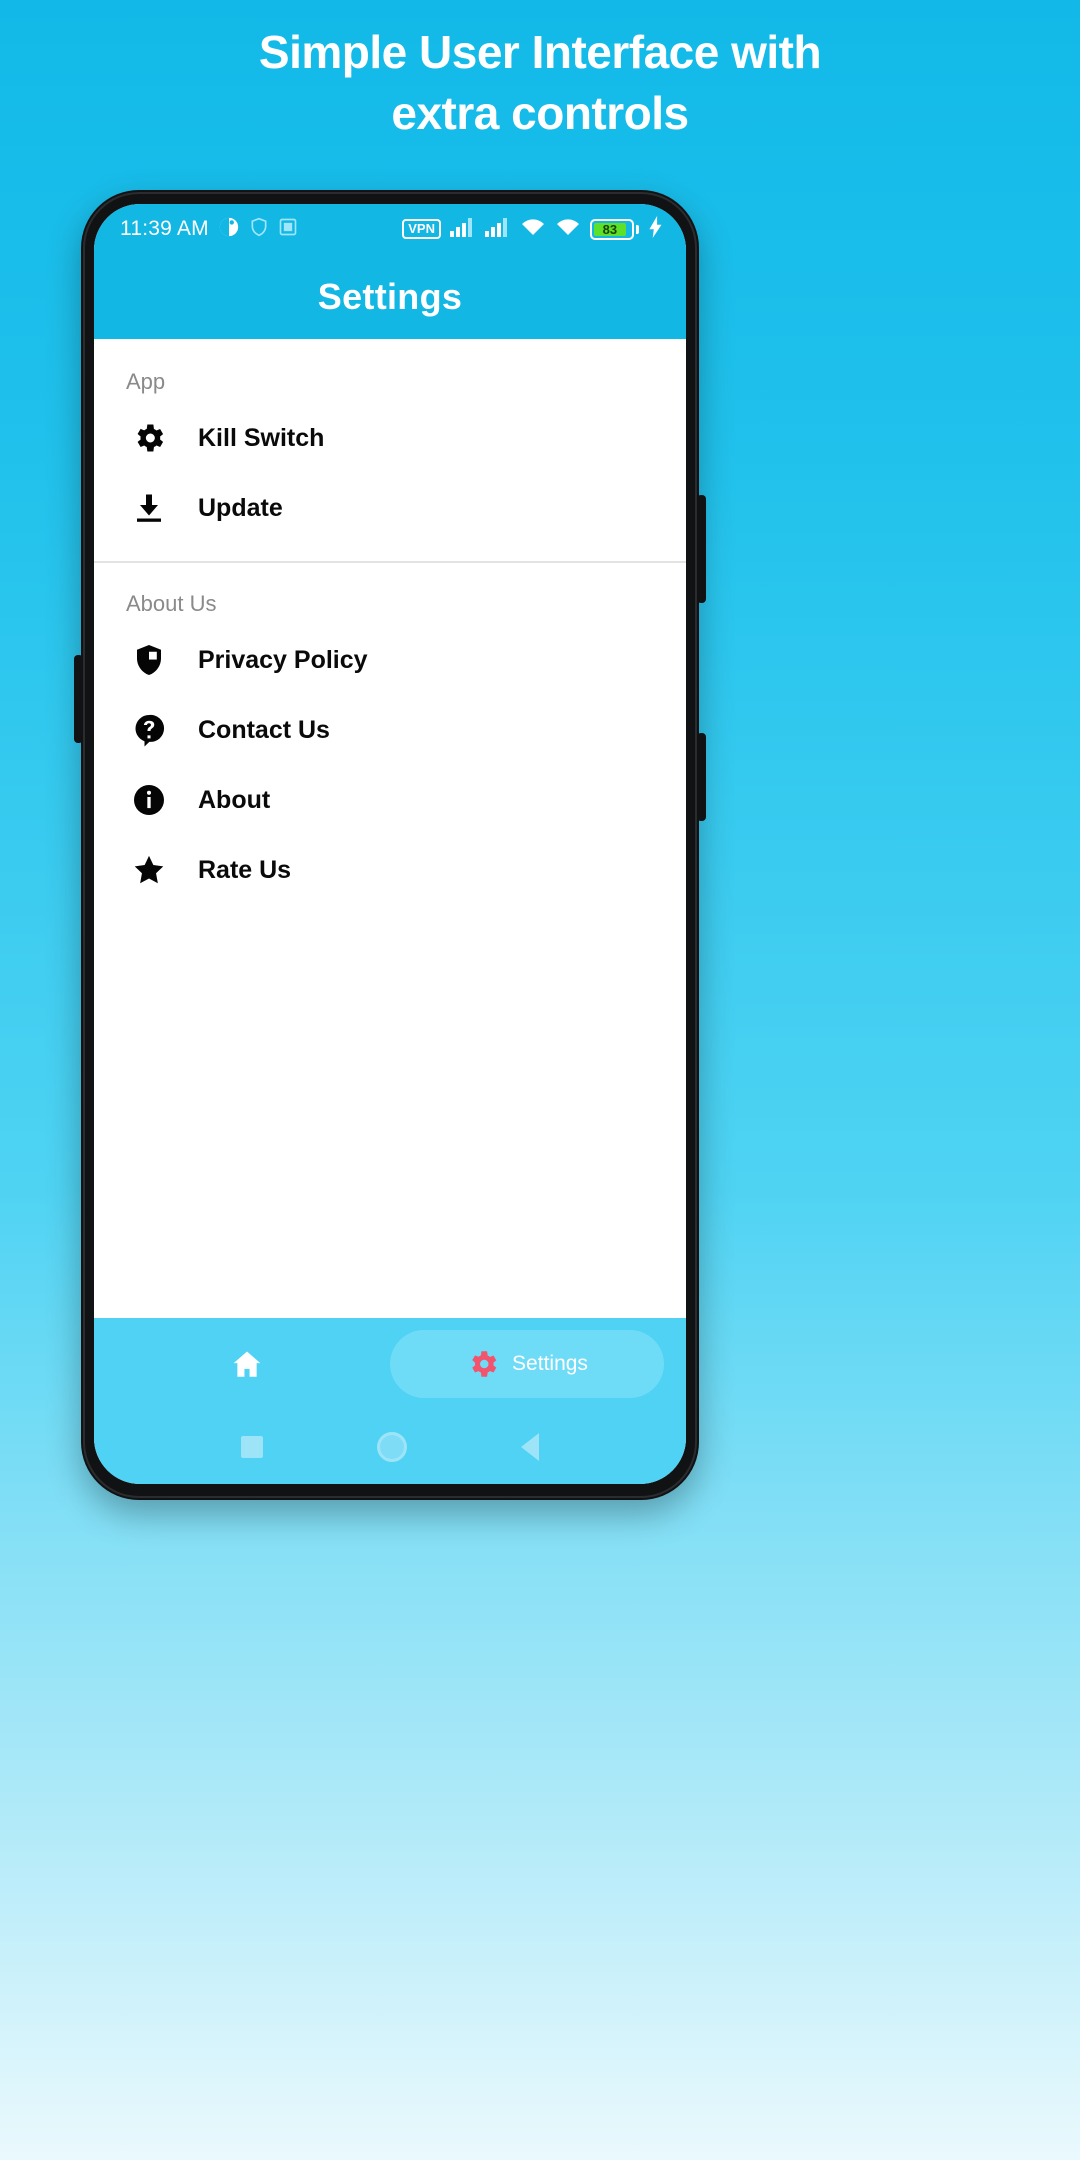 The image size is (1080, 2160). I want to click on page-title: Settings, so click(390, 296).